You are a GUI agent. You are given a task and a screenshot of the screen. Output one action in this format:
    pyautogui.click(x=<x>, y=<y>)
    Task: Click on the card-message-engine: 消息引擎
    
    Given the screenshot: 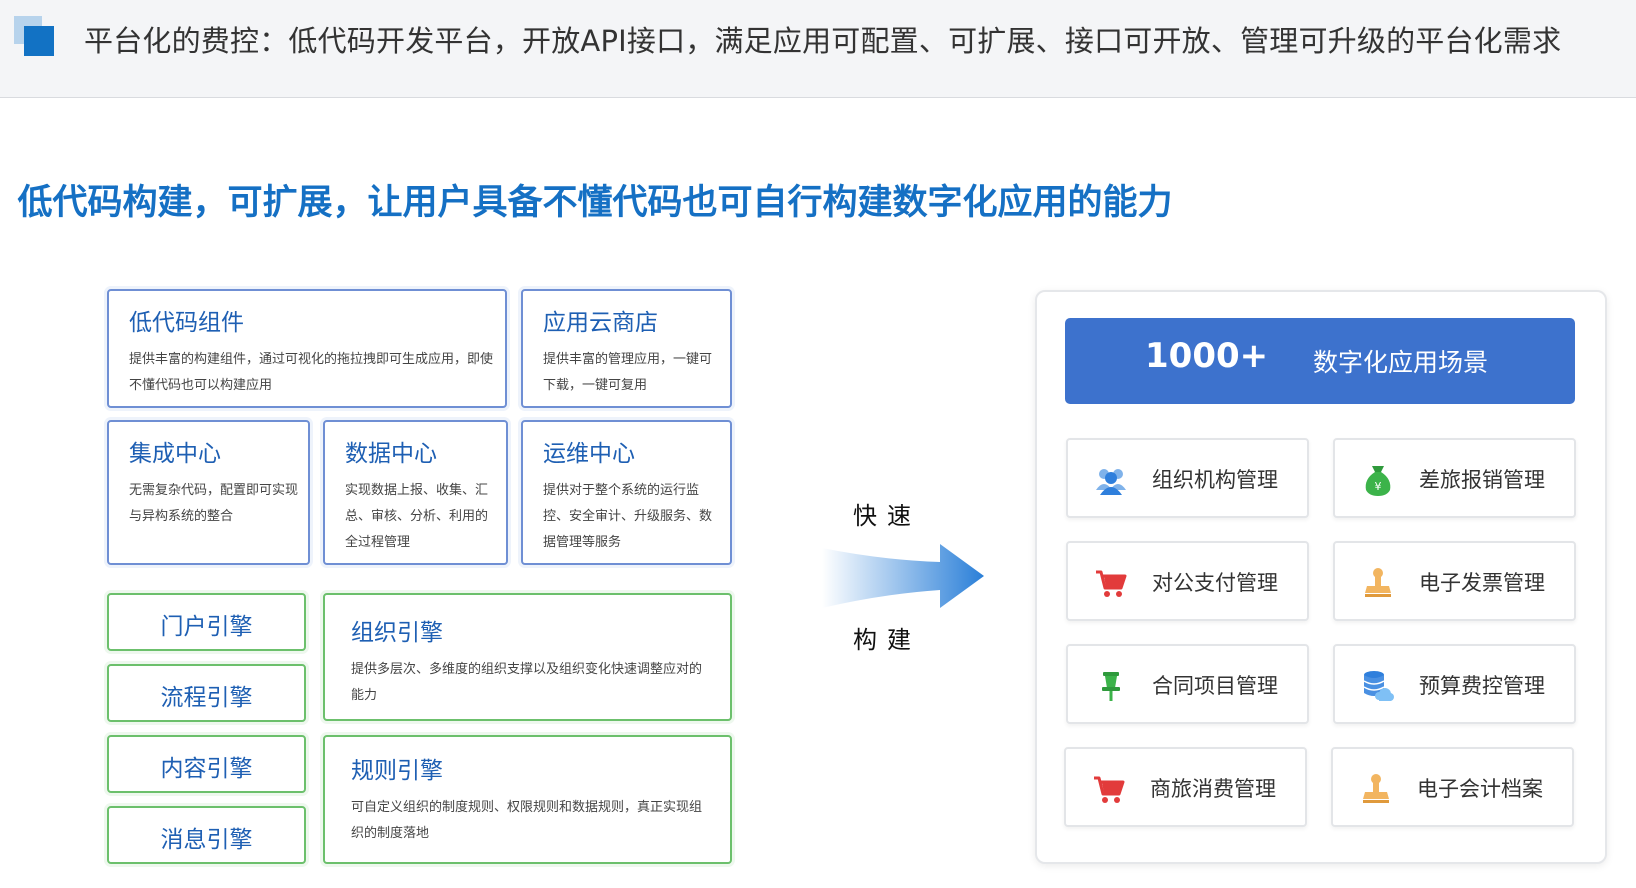 What is the action you would take?
    pyautogui.click(x=206, y=835)
    